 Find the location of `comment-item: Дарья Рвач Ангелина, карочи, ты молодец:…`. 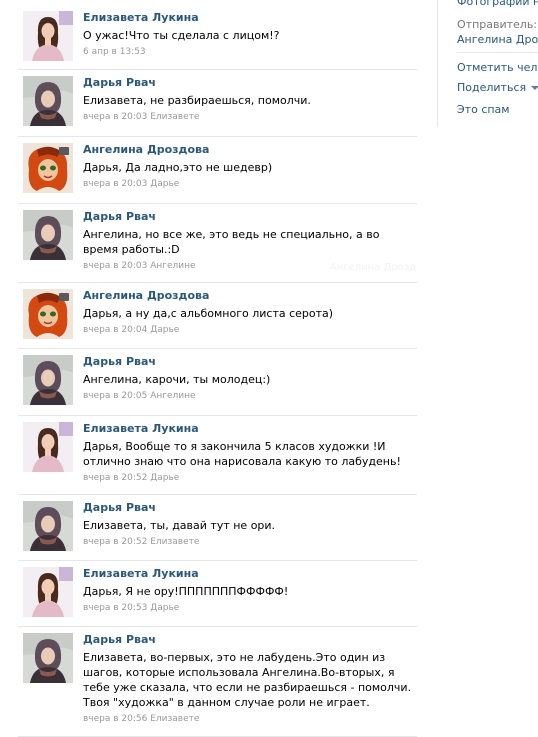

comment-item: Дарья Рвач Ангелина, карочи, ты молодец:… is located at coordinates (217, 382).